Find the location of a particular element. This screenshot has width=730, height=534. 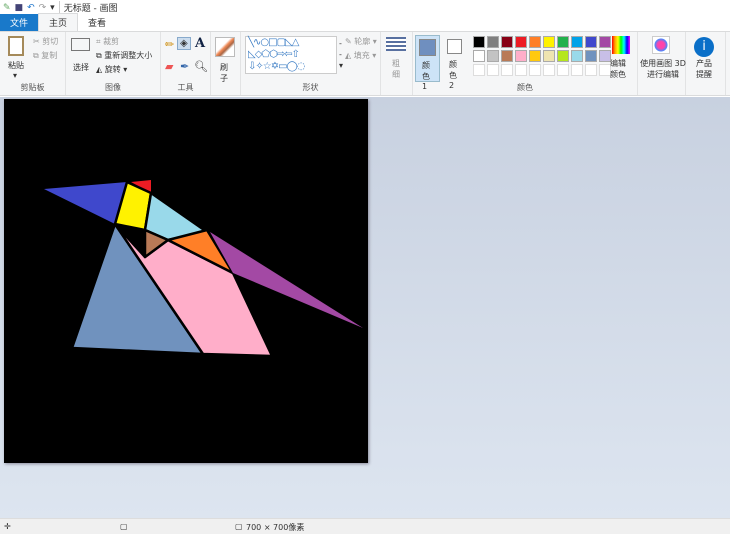

rainbow-icon is located at coordinates (621, 45).